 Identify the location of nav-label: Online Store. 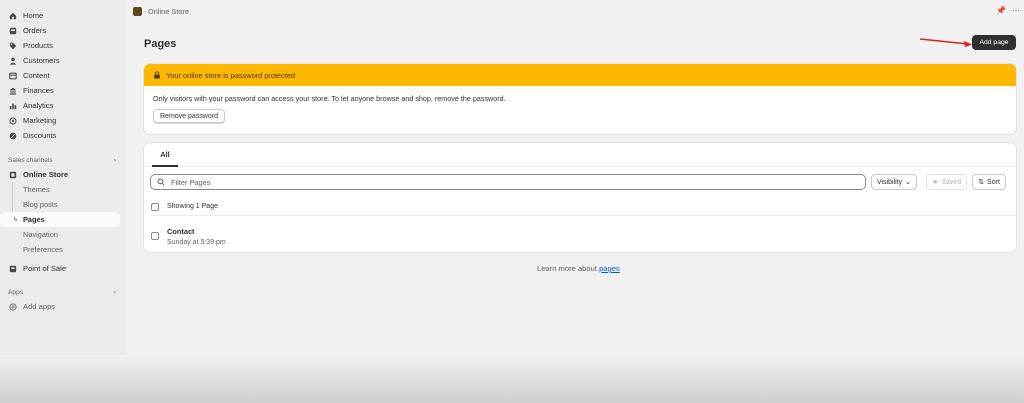
(46, 174).